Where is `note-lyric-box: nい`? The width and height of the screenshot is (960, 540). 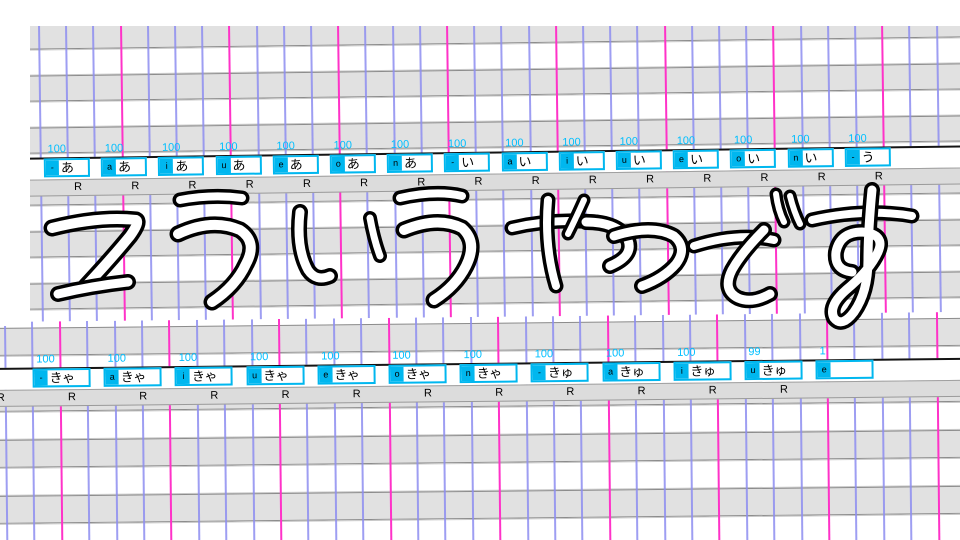
note-lyric-box: nい is located at coordinates (810, 158).